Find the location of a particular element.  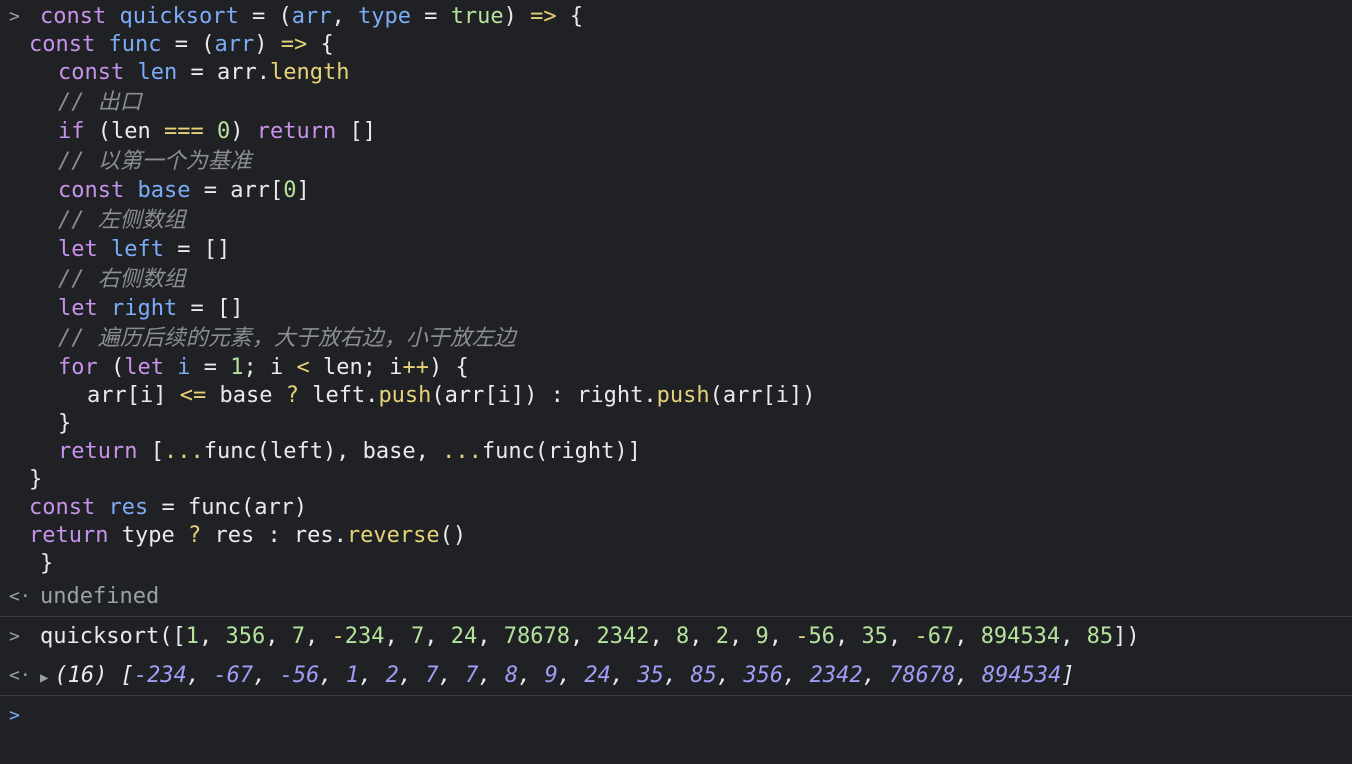

call-arg: 2342 is located at coordinates (623, 636).